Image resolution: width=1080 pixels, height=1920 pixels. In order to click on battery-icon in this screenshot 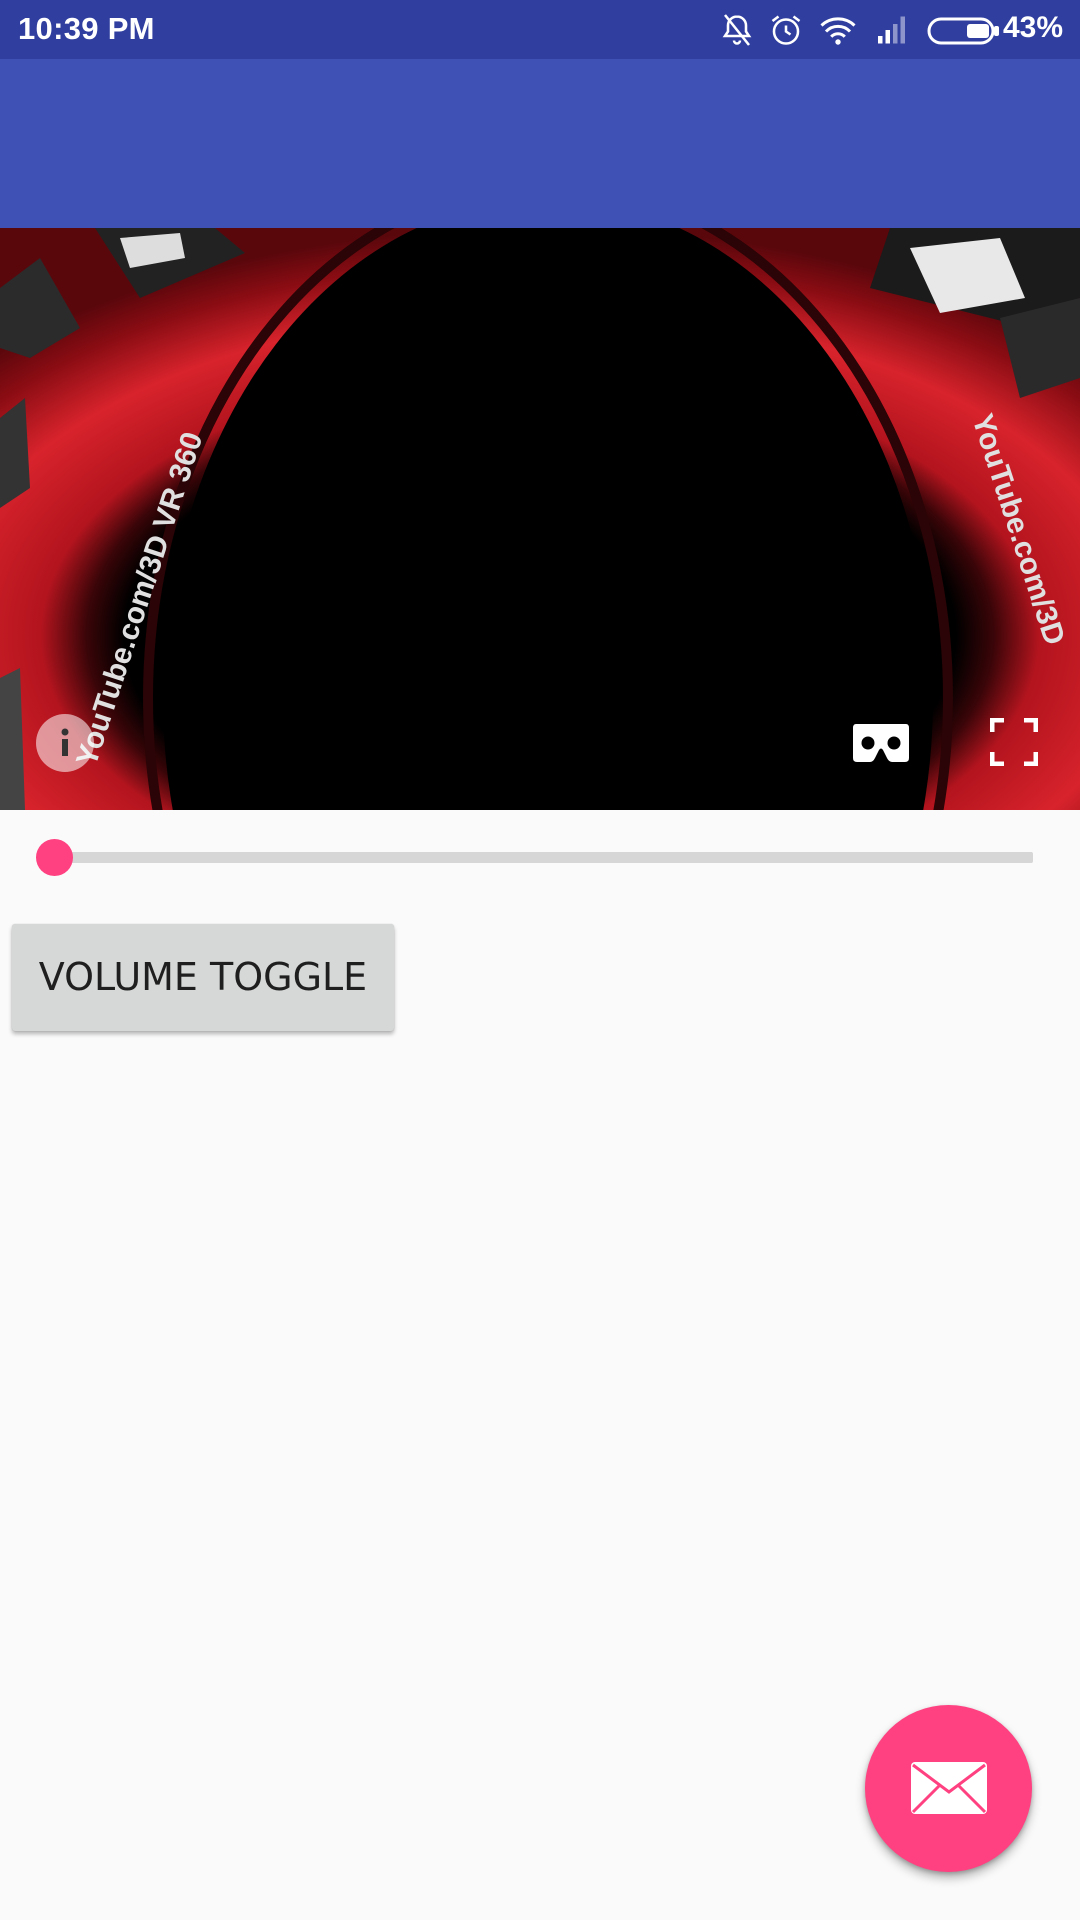, I will do `click(964, 33)`.